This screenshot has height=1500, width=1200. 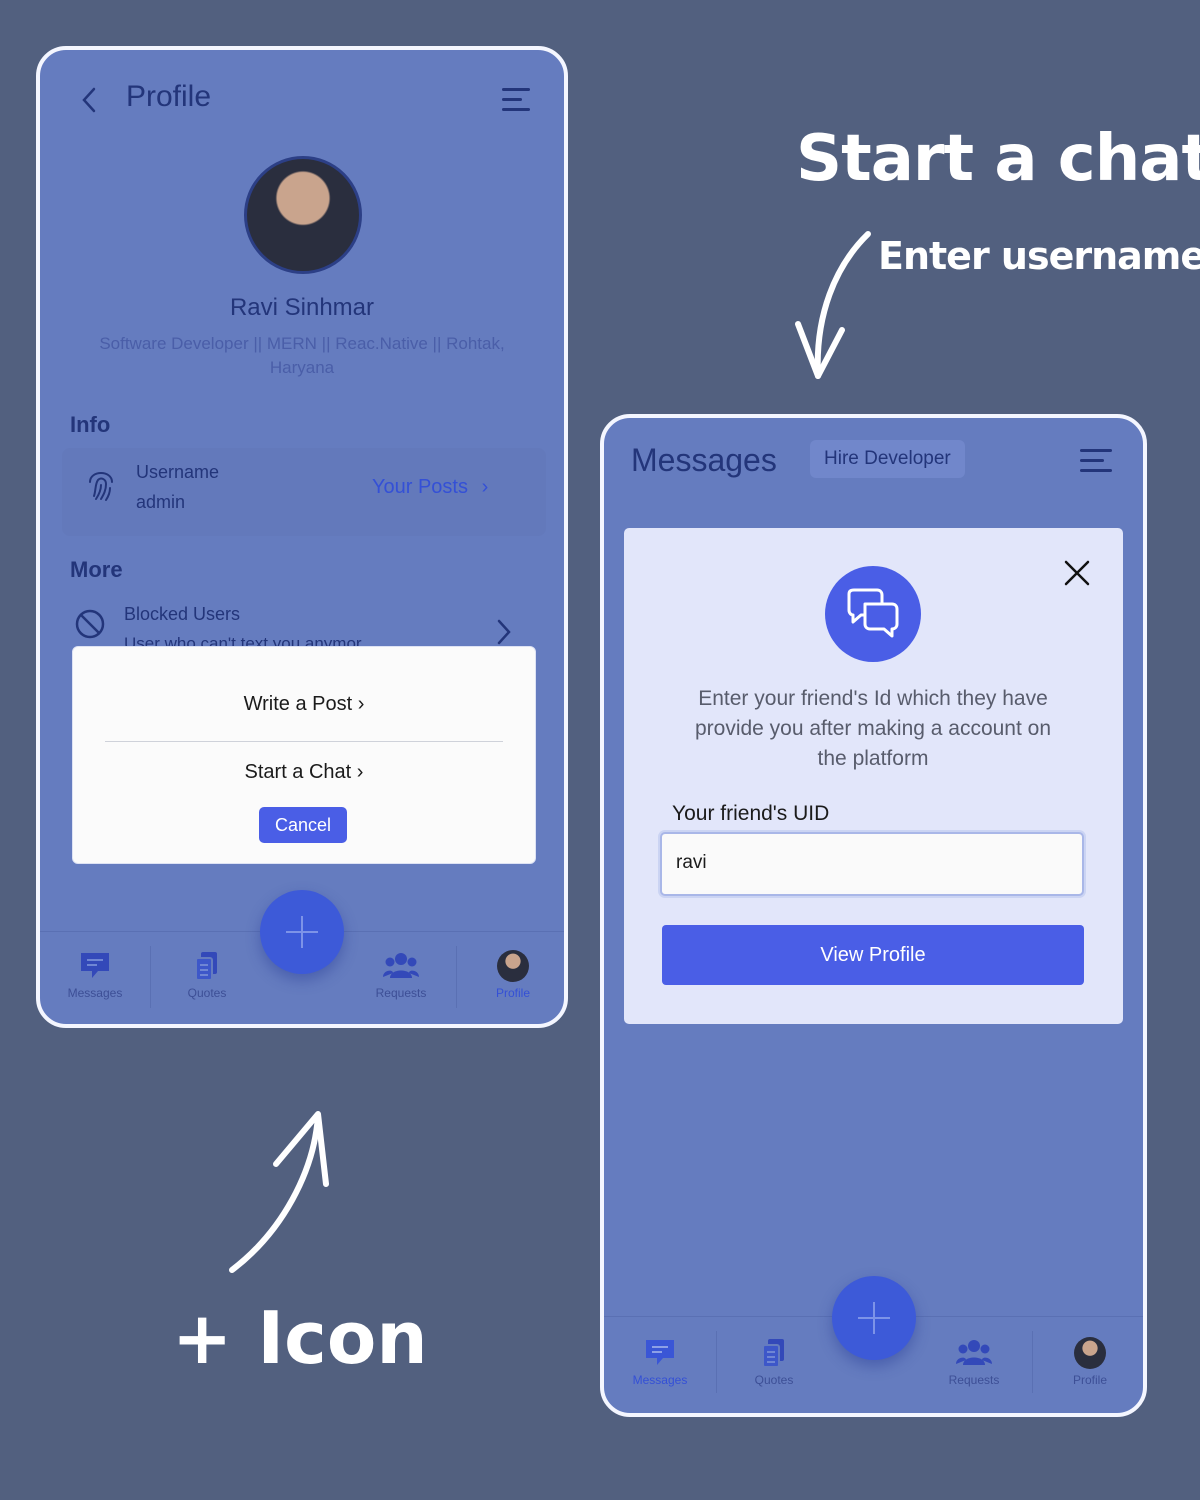 What do you see at coordinates (304, 741) in the screenshot?
I see `divider` at bounding box center [304, 741].